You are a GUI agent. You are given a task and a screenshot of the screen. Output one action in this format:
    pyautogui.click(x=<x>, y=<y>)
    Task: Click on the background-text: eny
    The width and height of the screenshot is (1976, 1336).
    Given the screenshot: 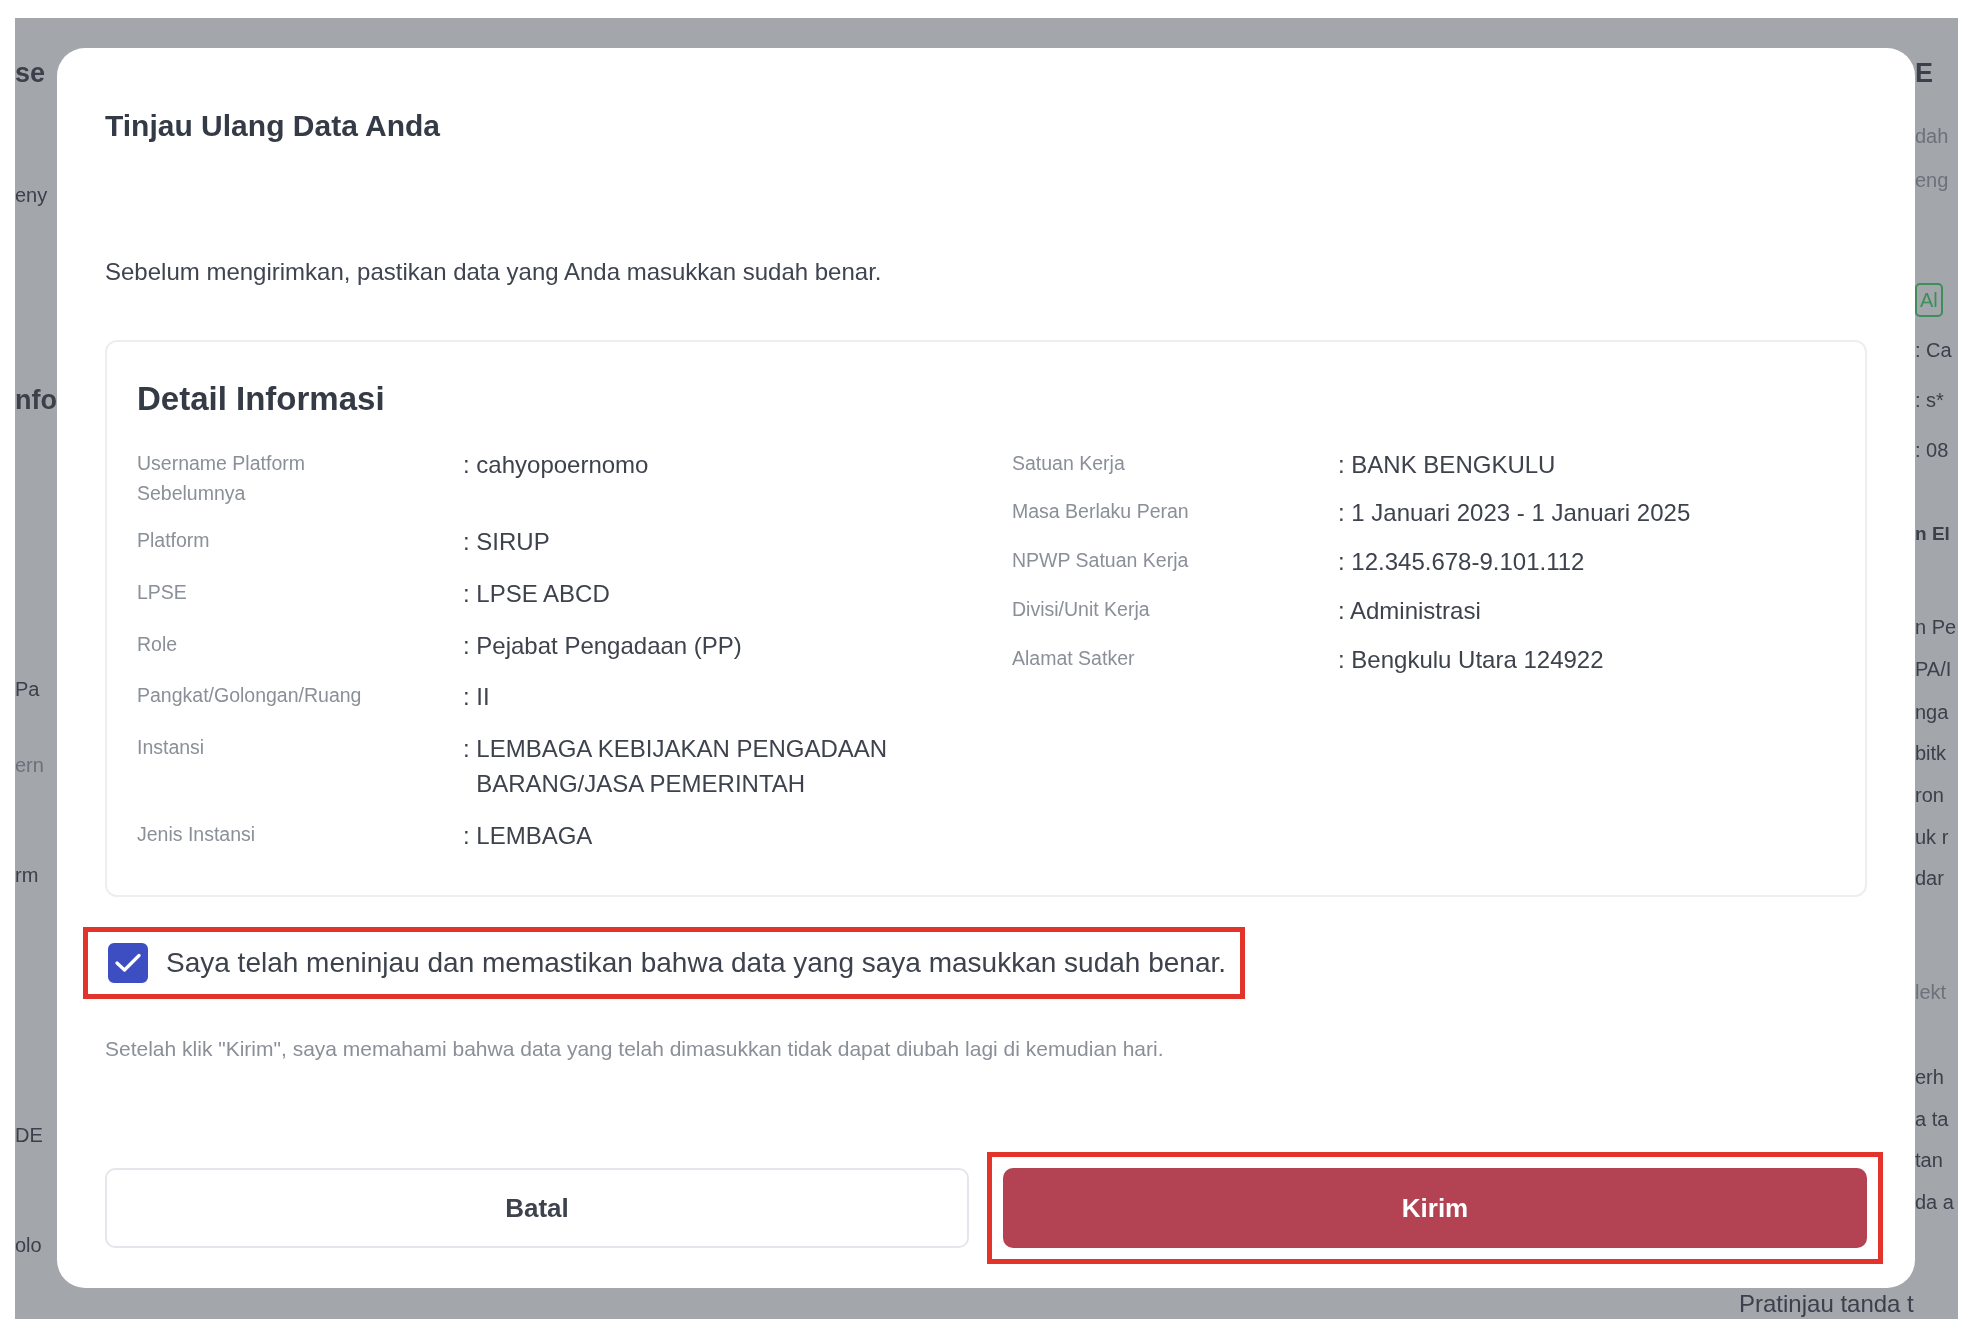 What is the action you would take?
    pyautogui.click(x=31, y=195)
    